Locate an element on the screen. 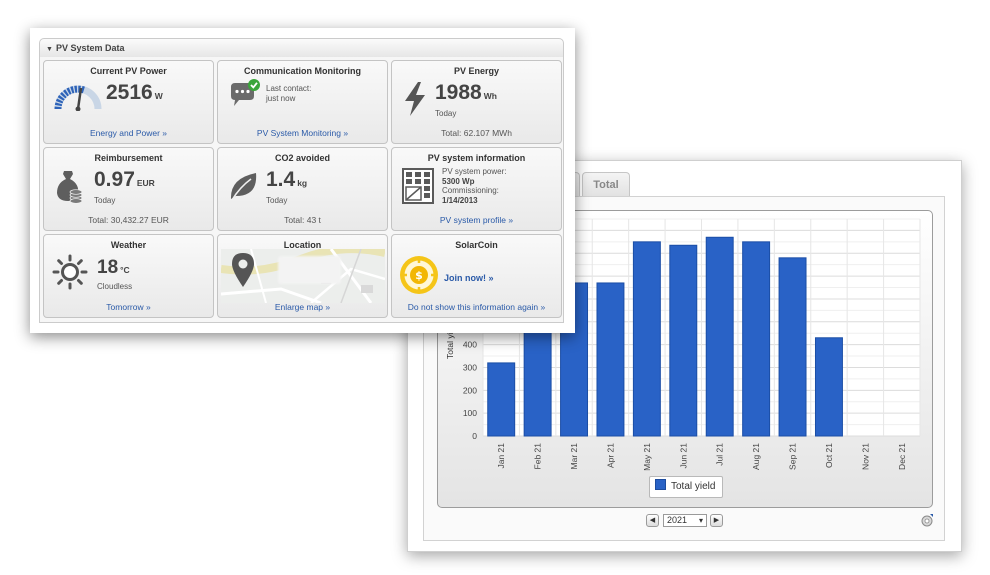 This screenshot has height=575, width=990. lightning-icon is located at coordinates (415, 99).